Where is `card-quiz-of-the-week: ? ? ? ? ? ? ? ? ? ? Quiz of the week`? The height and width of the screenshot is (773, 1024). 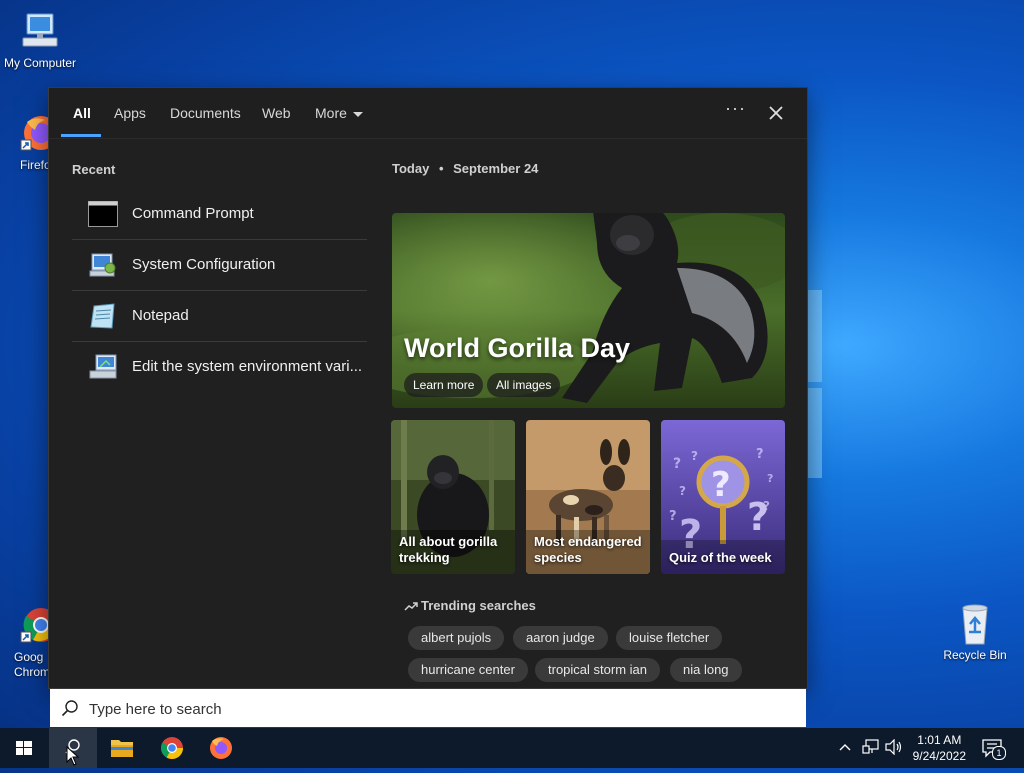 card-quiz-of-the-week: ? ? ? ? ? ? ? ? ? ? Quiz of the week is located at coordinates (723, 497).